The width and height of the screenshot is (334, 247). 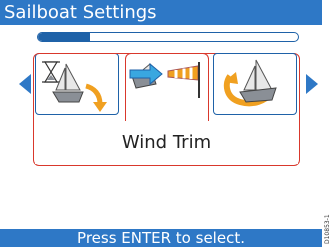 What do you see at coordinates (250, 83) in the screenshot?
I see `tack-angle-icon` at bounding box center [250, 83].